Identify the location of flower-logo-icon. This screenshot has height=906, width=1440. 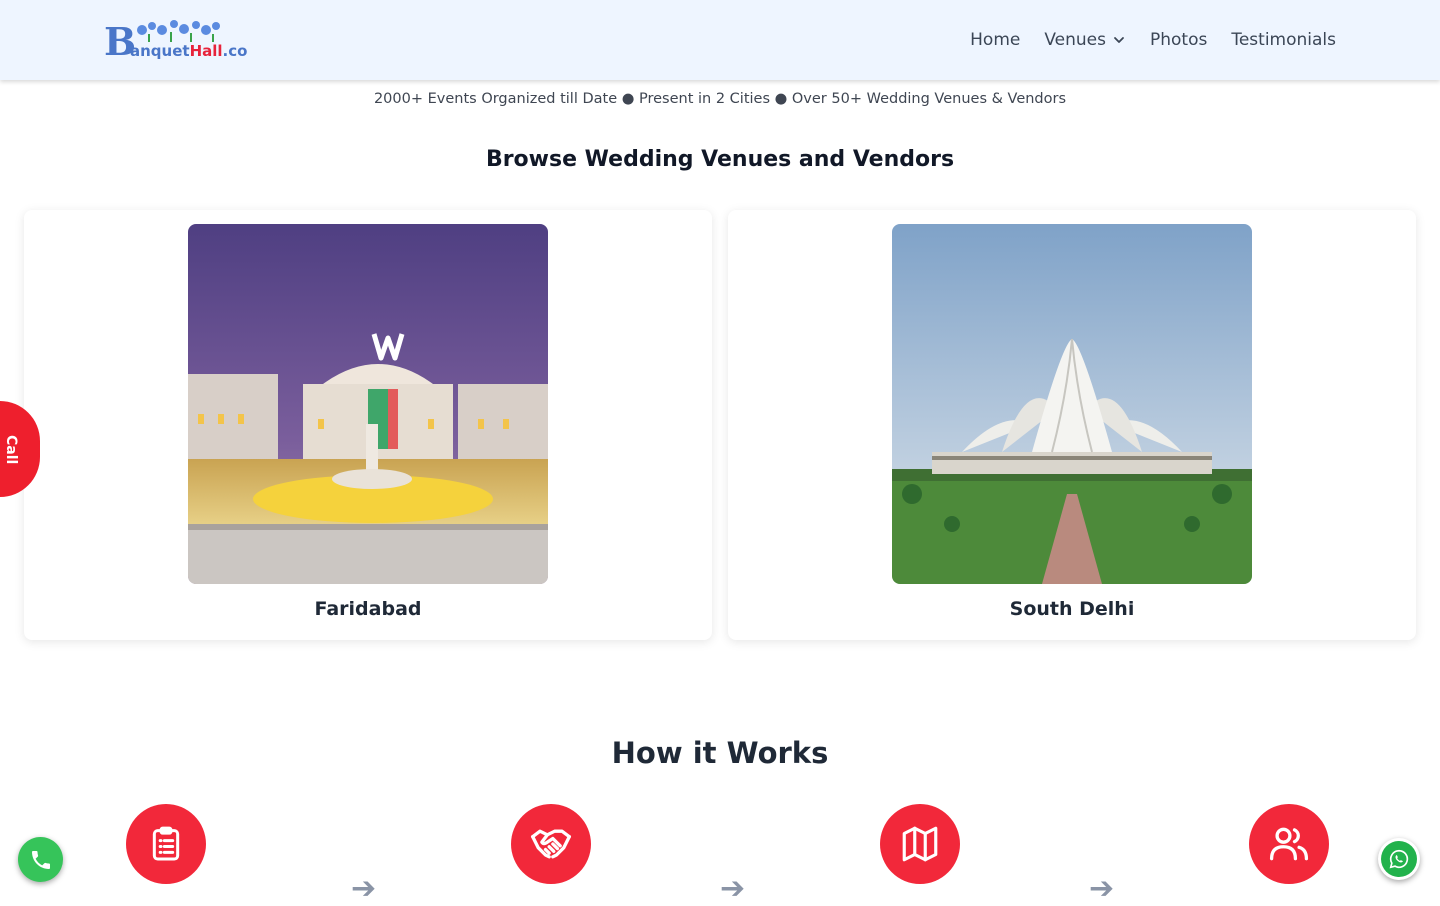
(178, 31).